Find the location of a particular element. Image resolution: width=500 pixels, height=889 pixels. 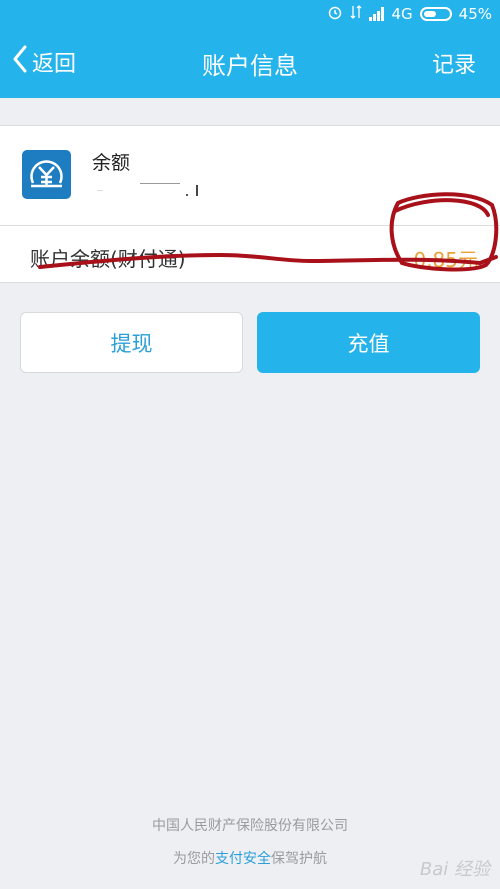

balance-value: 0.85元 is located at coordinates (445, 258).